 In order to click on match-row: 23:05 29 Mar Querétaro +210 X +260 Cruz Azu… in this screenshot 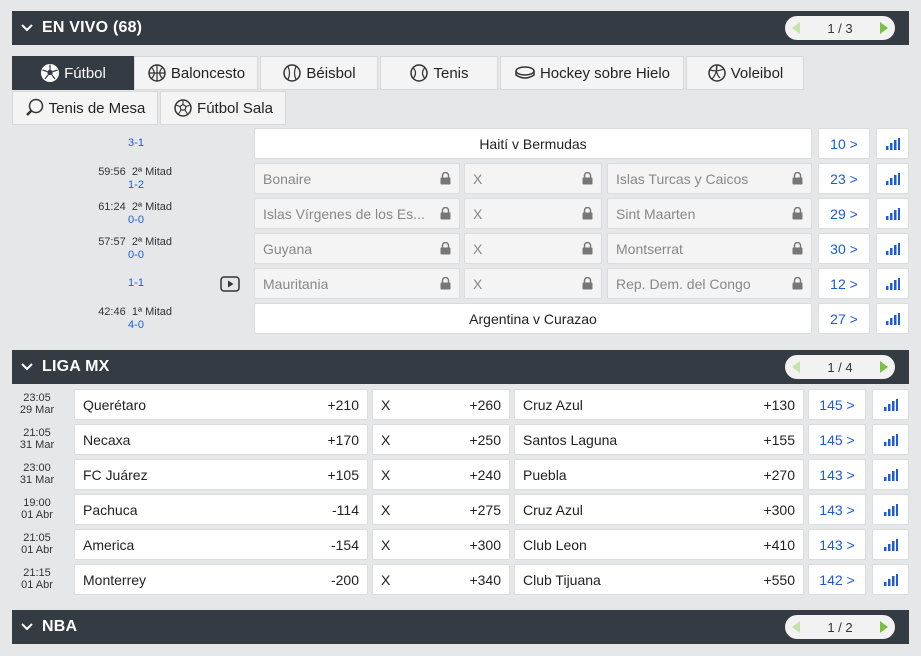, I will do `click(460, 405)`.